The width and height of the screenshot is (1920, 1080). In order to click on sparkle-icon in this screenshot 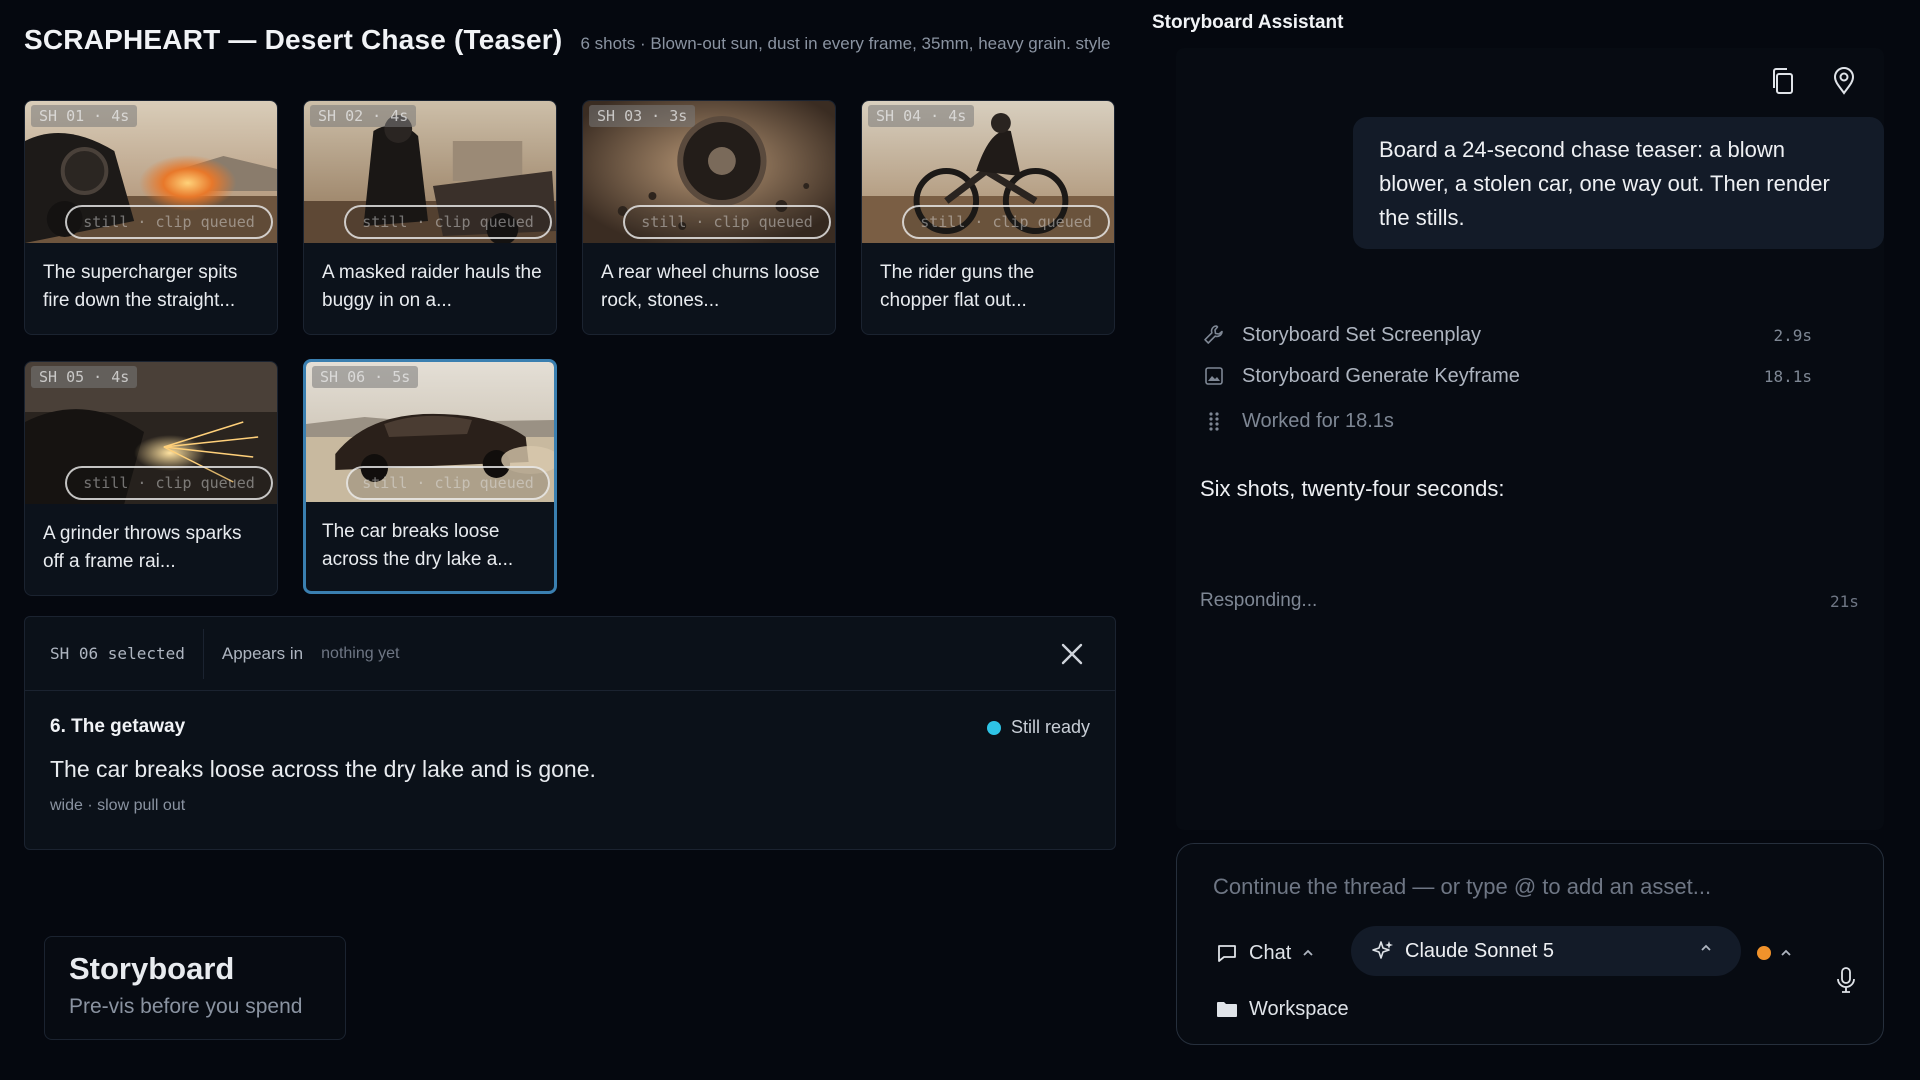, I will do `click(1382, 950)`.